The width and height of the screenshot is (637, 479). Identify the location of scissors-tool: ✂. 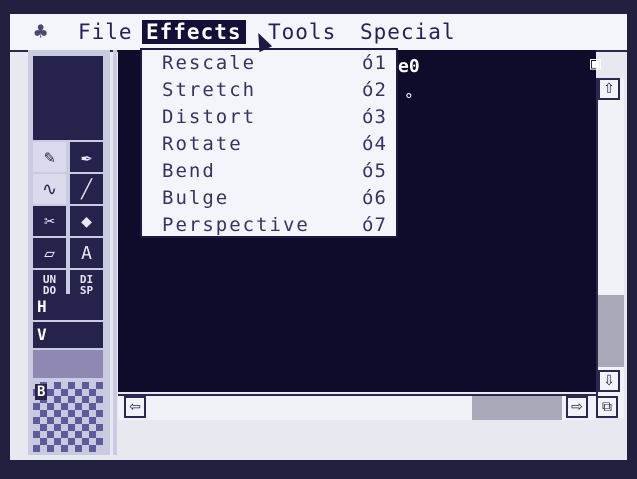
(49, 221).